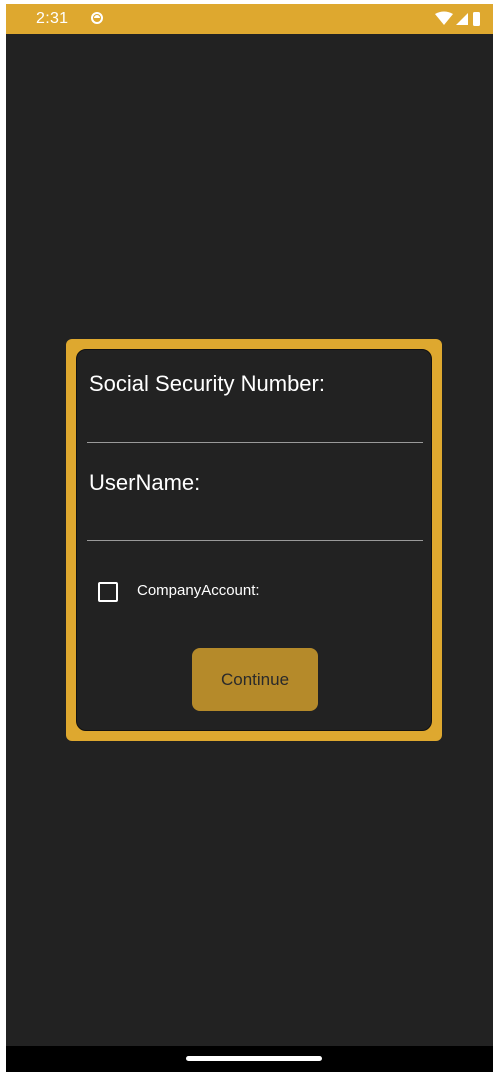  I want to click on ssn-input, so click(255, 426).